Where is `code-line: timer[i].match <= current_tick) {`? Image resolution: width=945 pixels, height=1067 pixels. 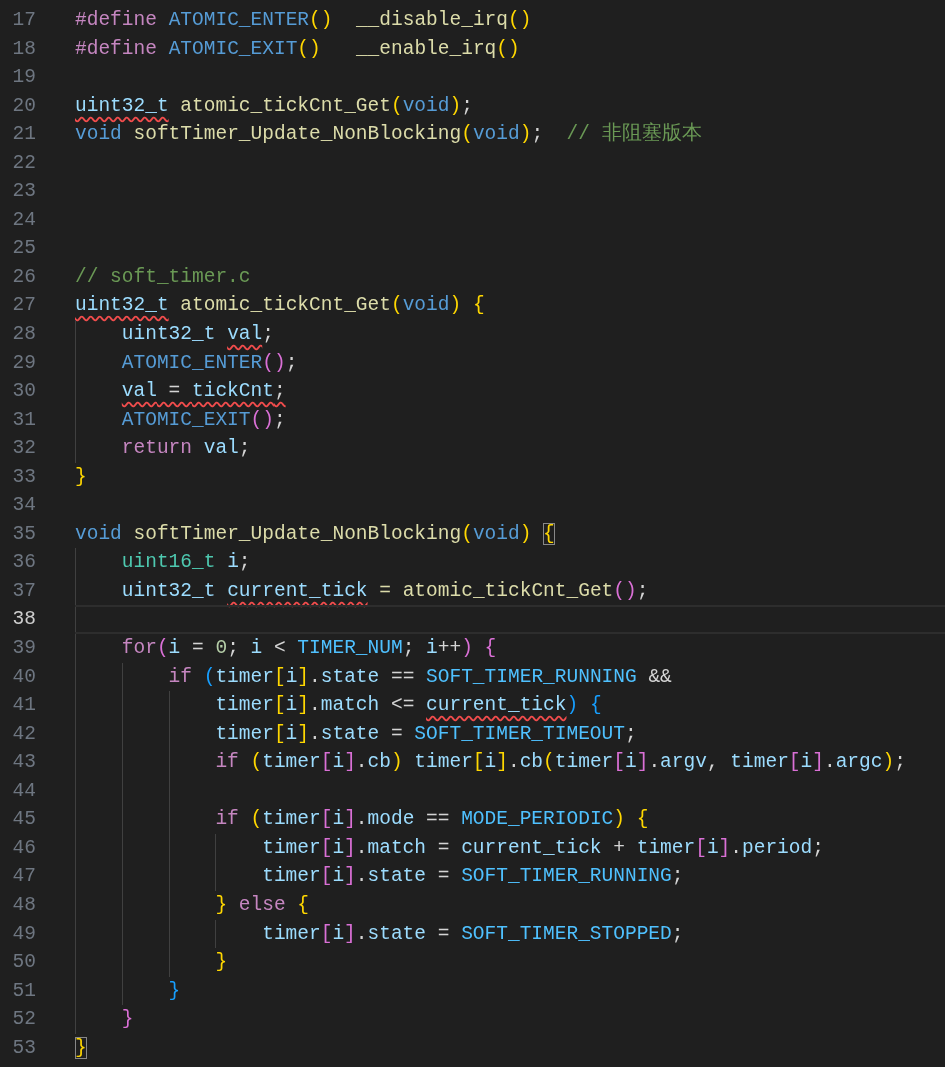 code-line: timer[i].match <= current_tick) { is located at coordinates (408, 706).